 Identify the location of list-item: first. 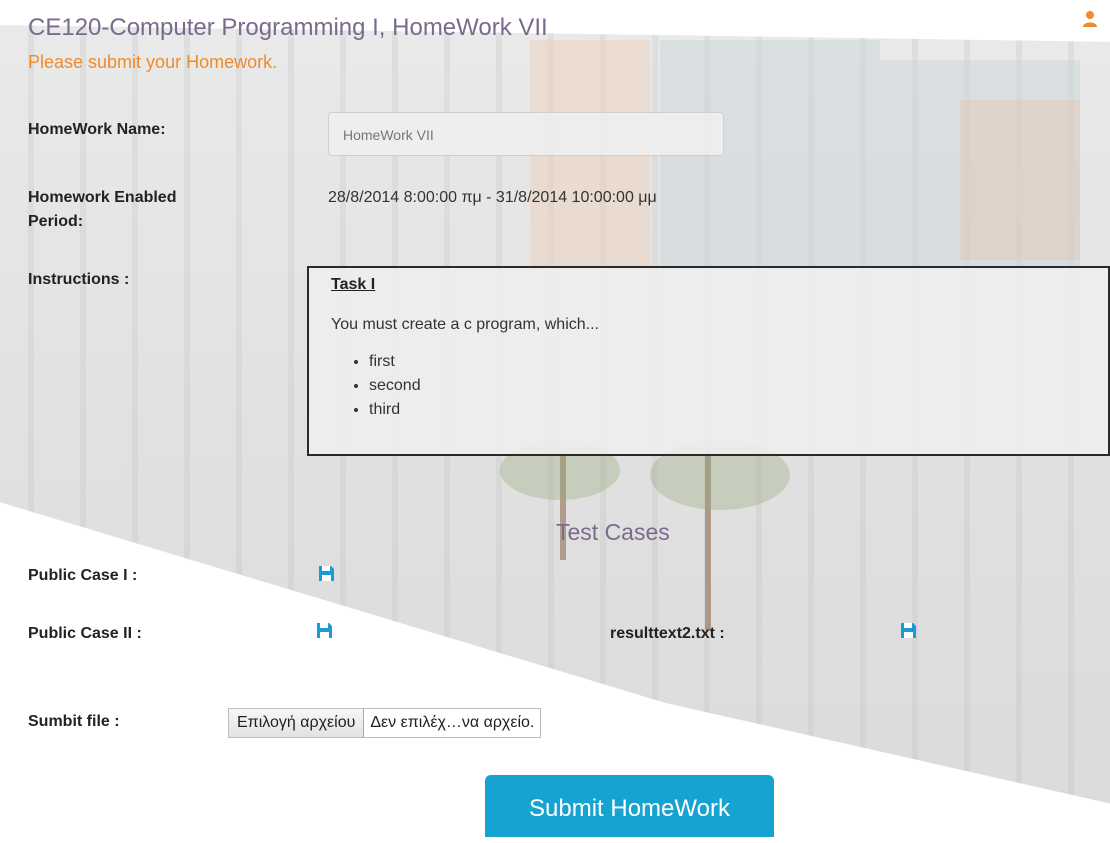
(738, 362).